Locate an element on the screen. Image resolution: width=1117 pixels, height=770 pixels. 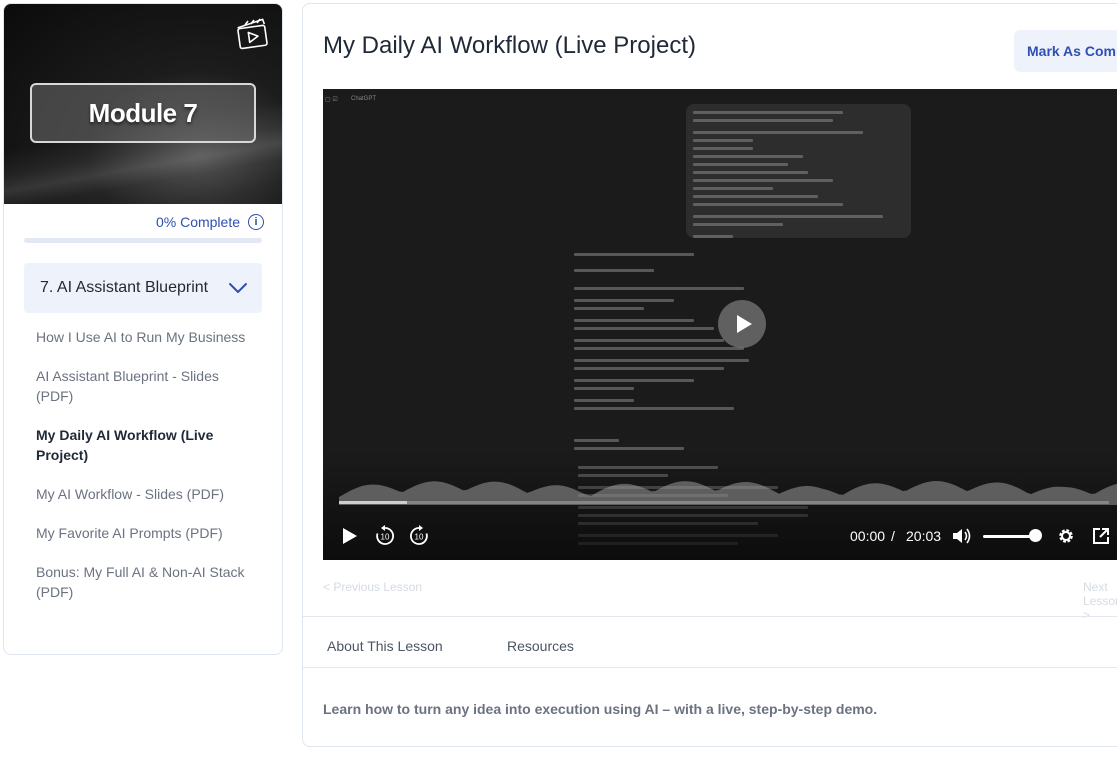
video-scrubber is located at coordinates (724, 502).